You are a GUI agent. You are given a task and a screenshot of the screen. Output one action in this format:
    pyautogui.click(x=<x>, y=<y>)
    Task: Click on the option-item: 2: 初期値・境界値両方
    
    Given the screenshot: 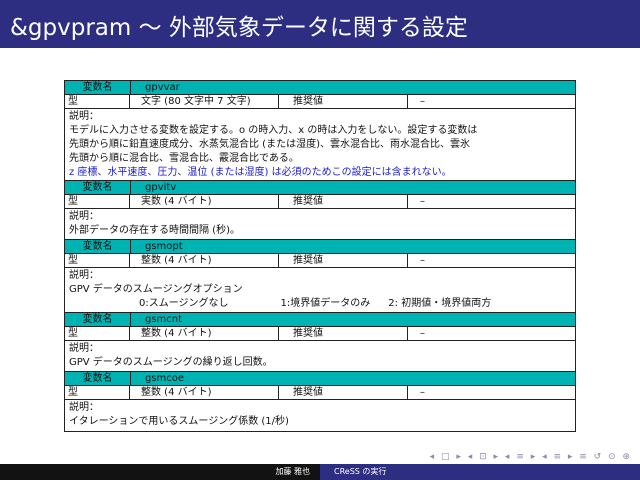 What is the action you would take?
    pyautogui.click(x=440, y=303)
    